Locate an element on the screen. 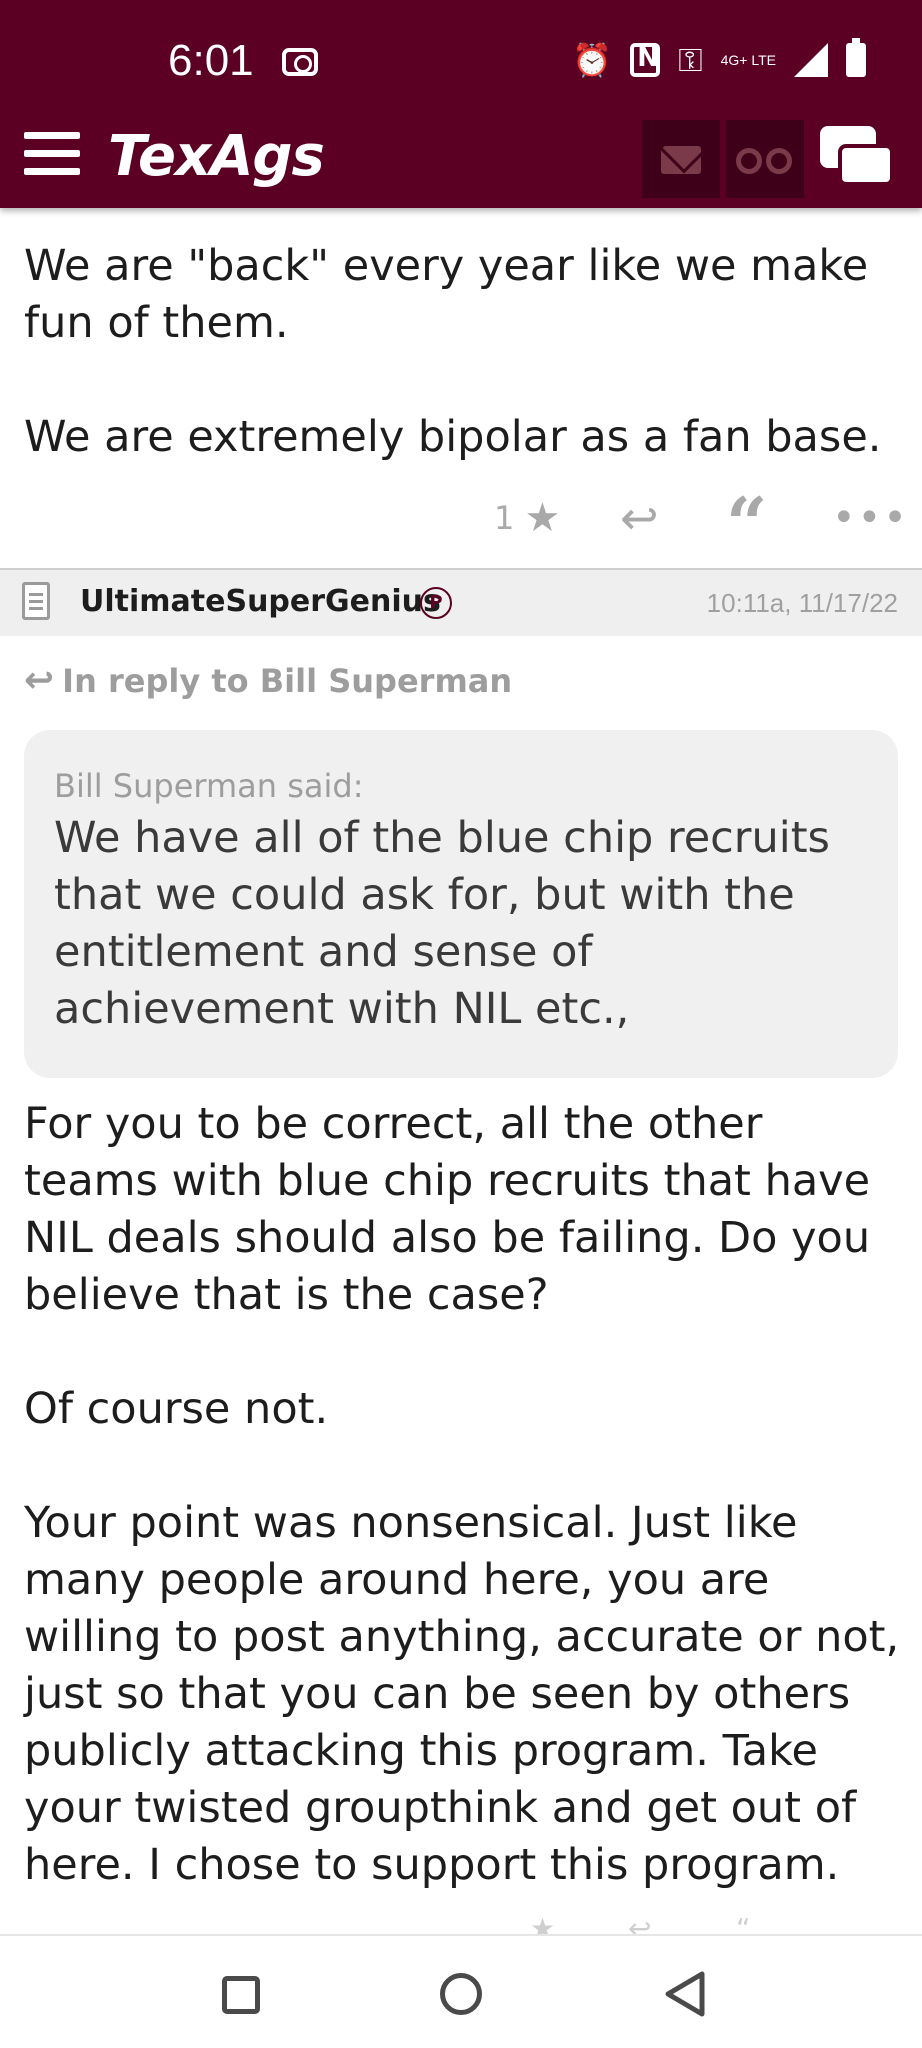 The height and width of the screenshot is (2048, 922). post-actions-partial: ★ ↩ “ is located at coordinates (461, 1923).